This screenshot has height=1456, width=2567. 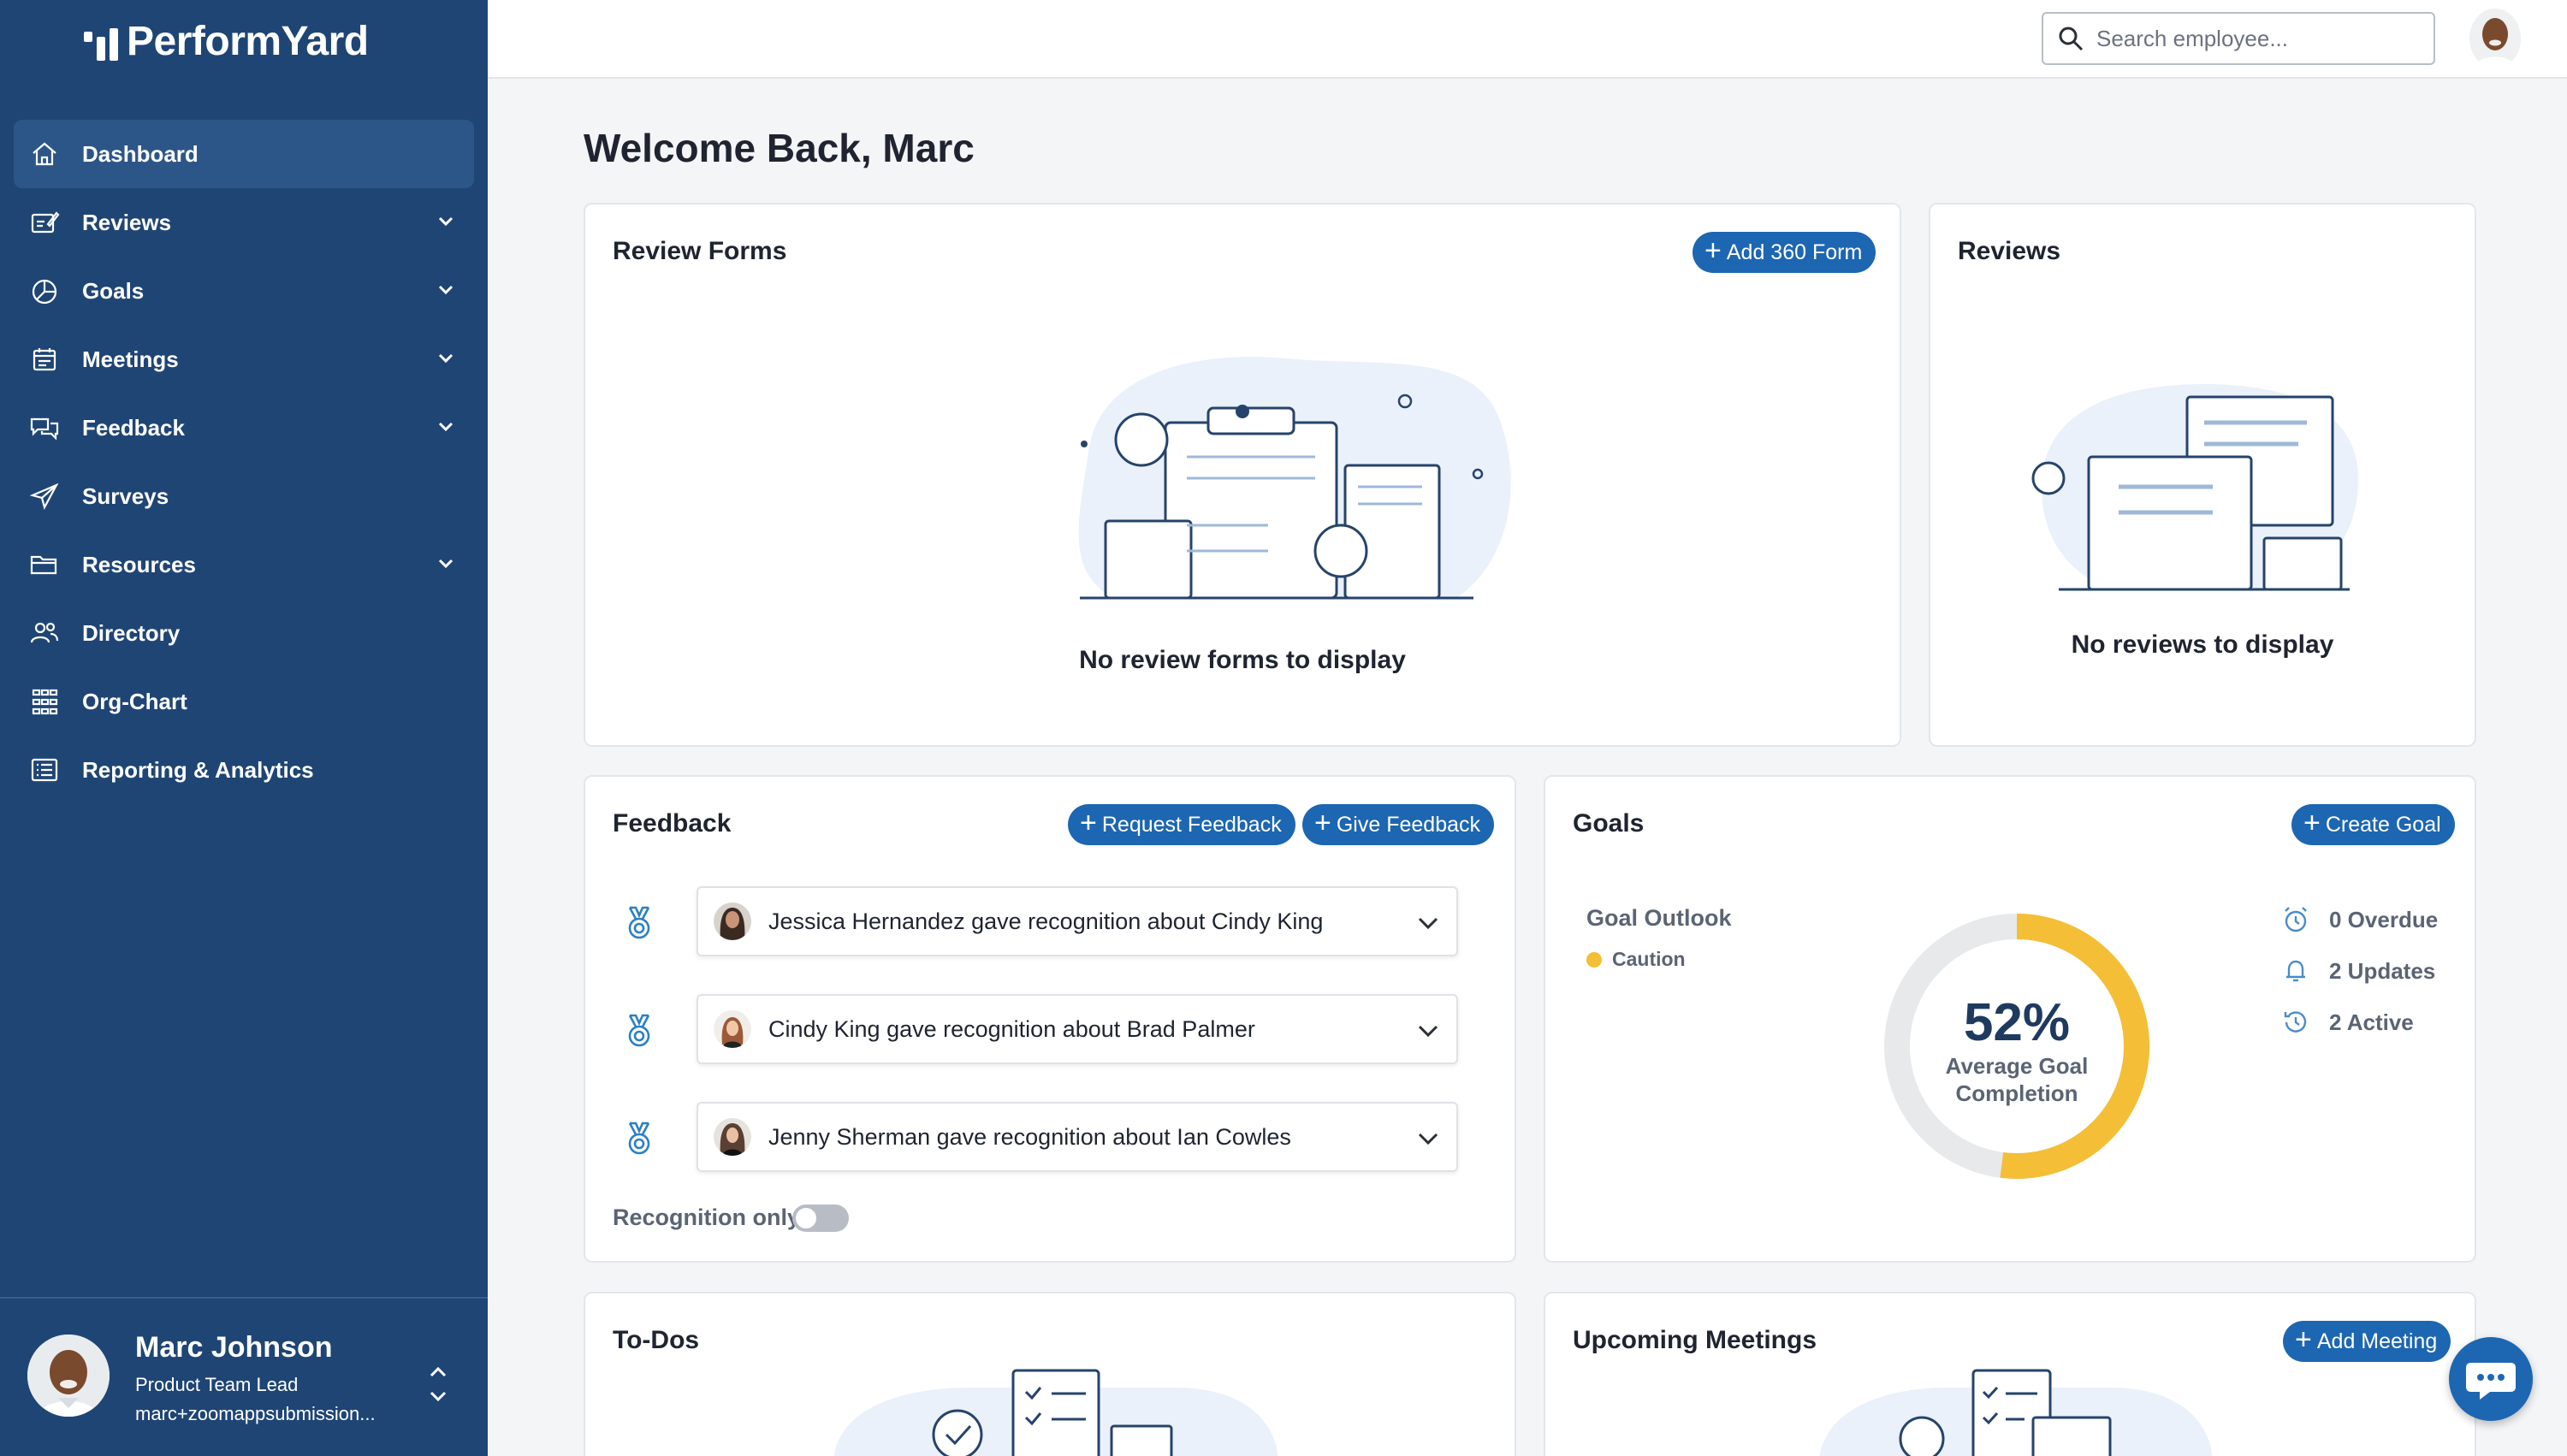 I want to click on goal-stat-label: 2 Updates, so click(x=2382, y=970).